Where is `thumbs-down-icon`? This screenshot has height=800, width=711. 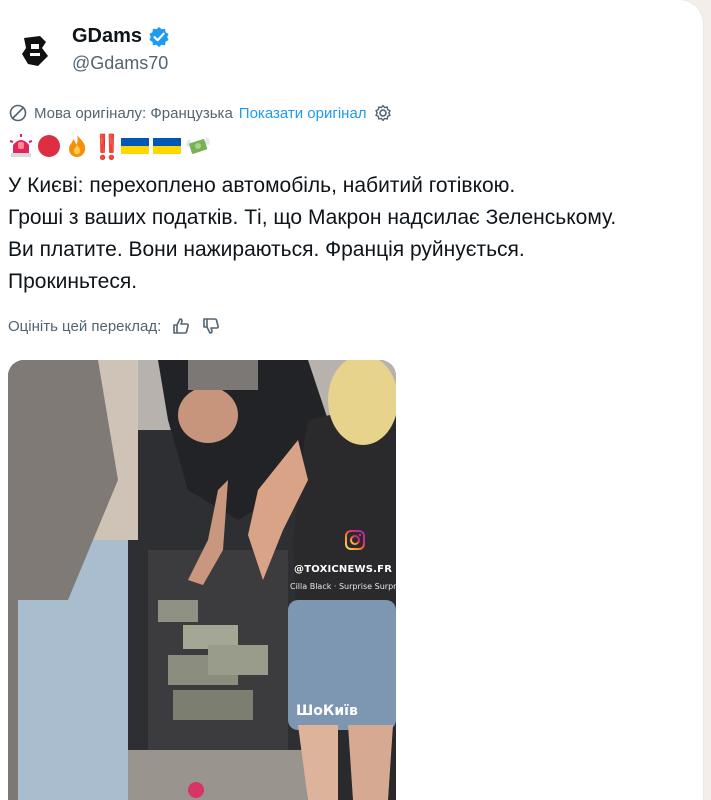
thumbs-down-icon is located at coordinates (211, 326).